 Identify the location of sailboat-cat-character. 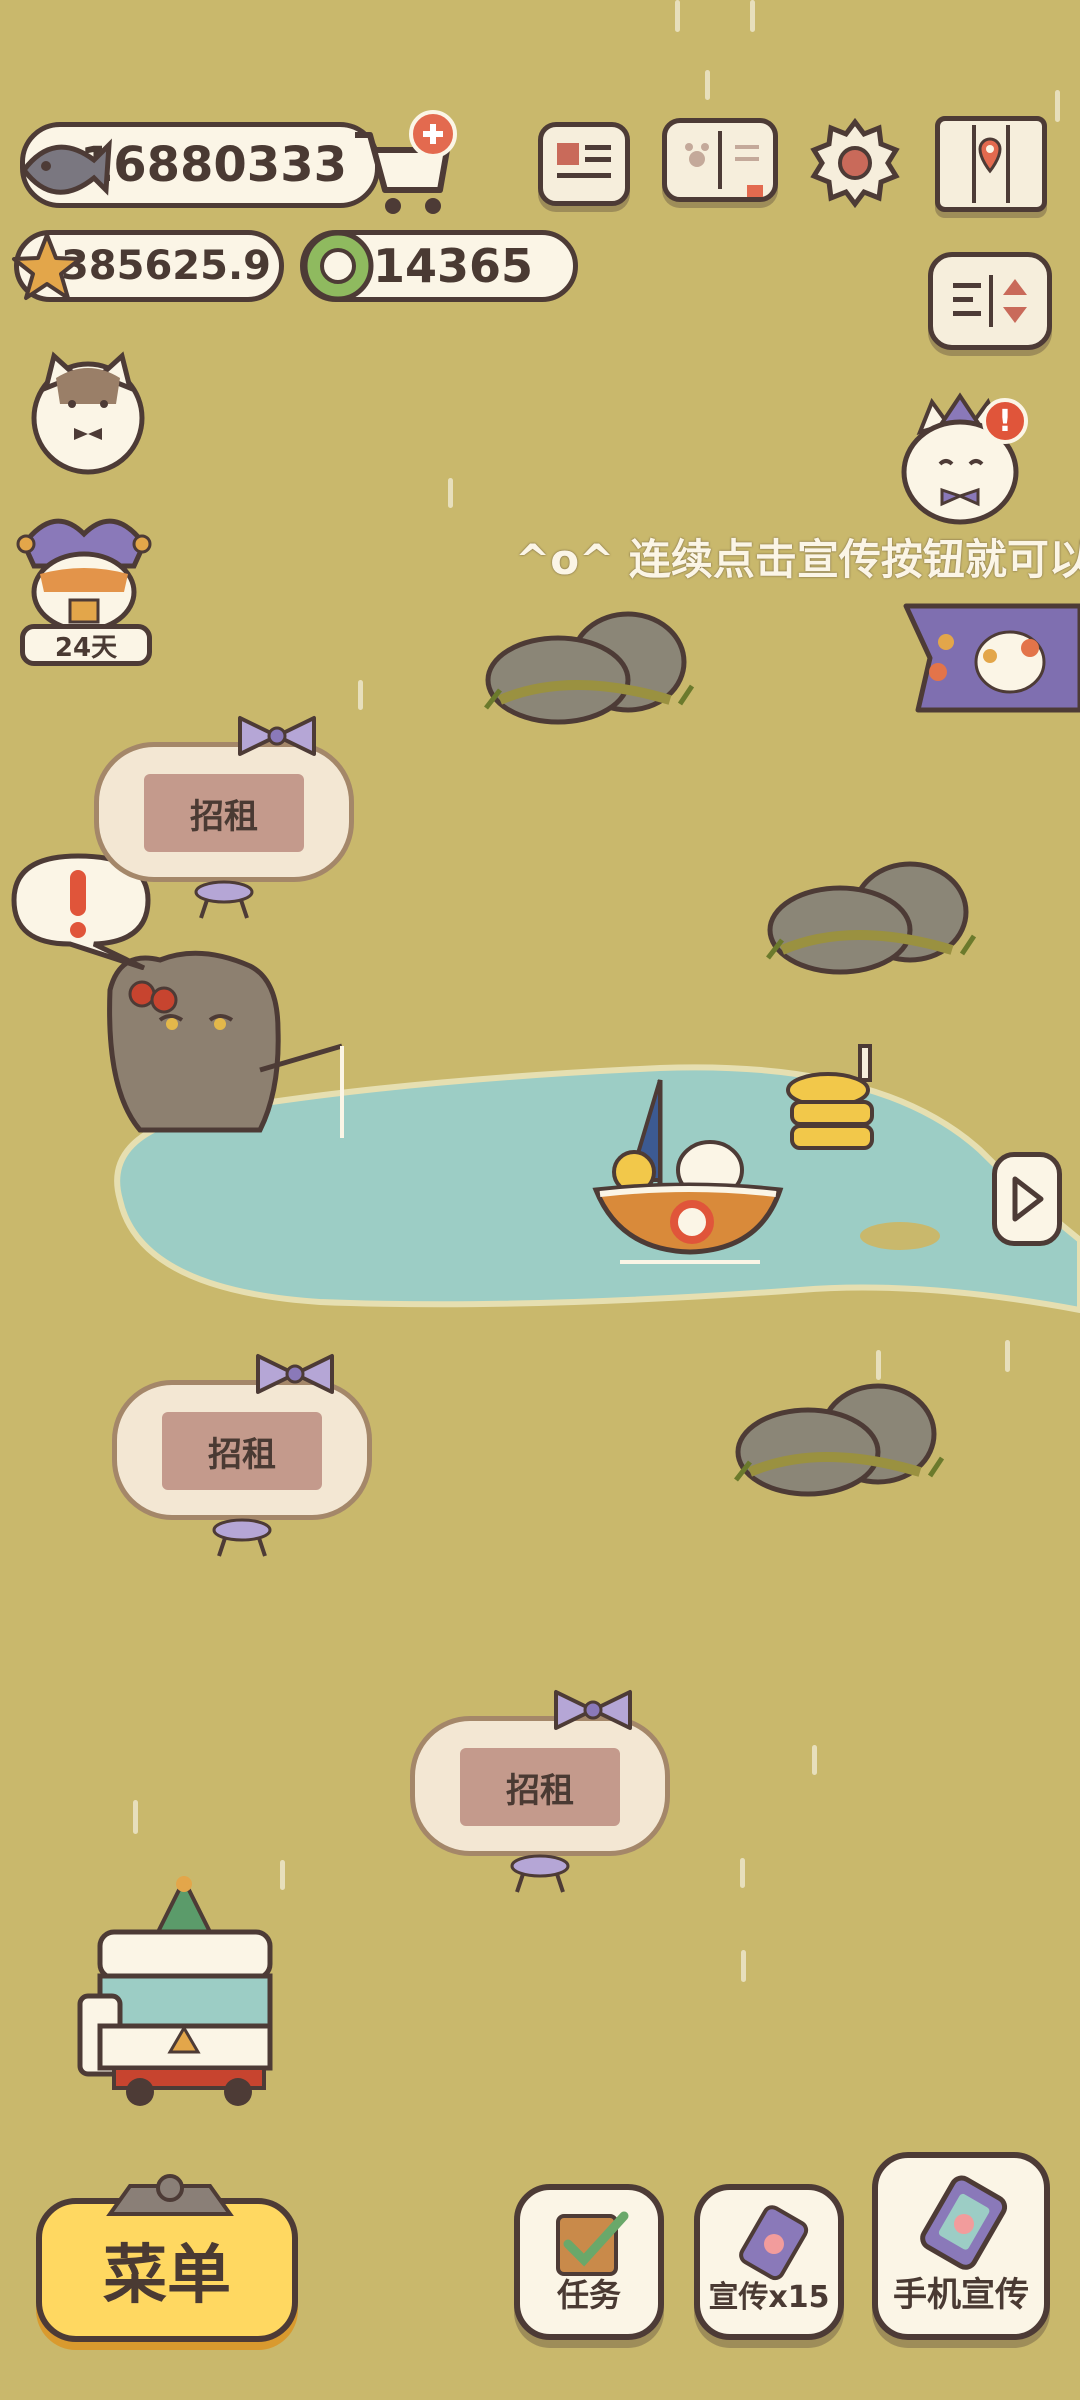
(690, 1170).